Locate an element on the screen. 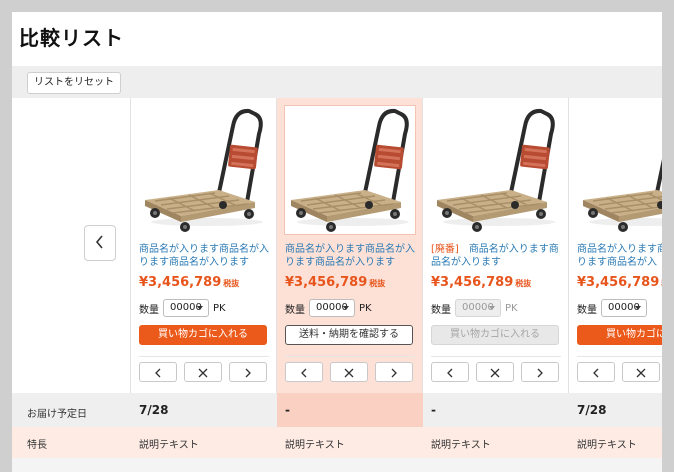 Image resolution: width=674 pixels, height=472 pixels. page-title: 比較リスト is located at coordinates (71, 38).